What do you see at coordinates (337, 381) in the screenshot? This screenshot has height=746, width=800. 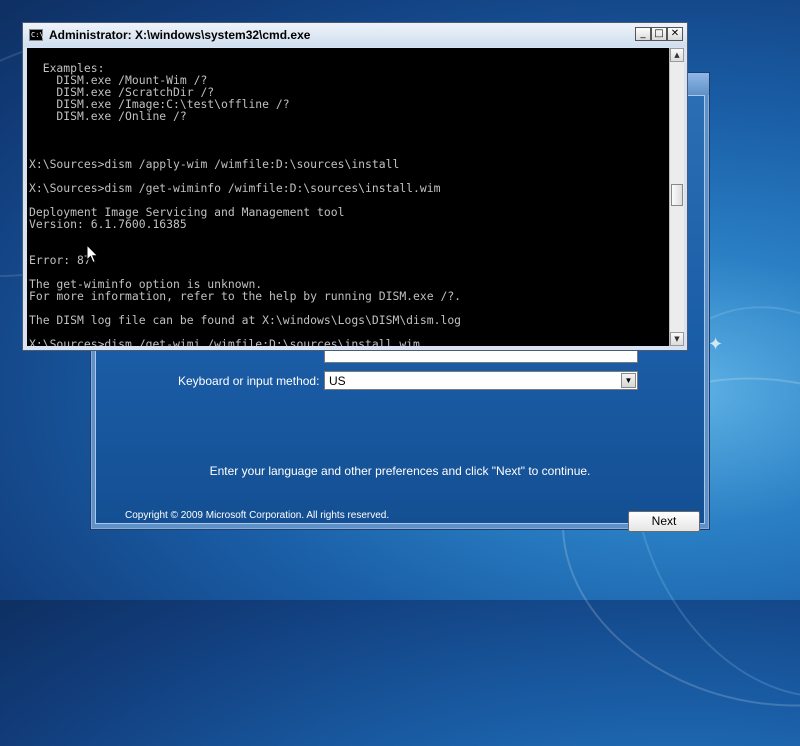 I see `keyboard-value: US` at bounding box center [337, 381].